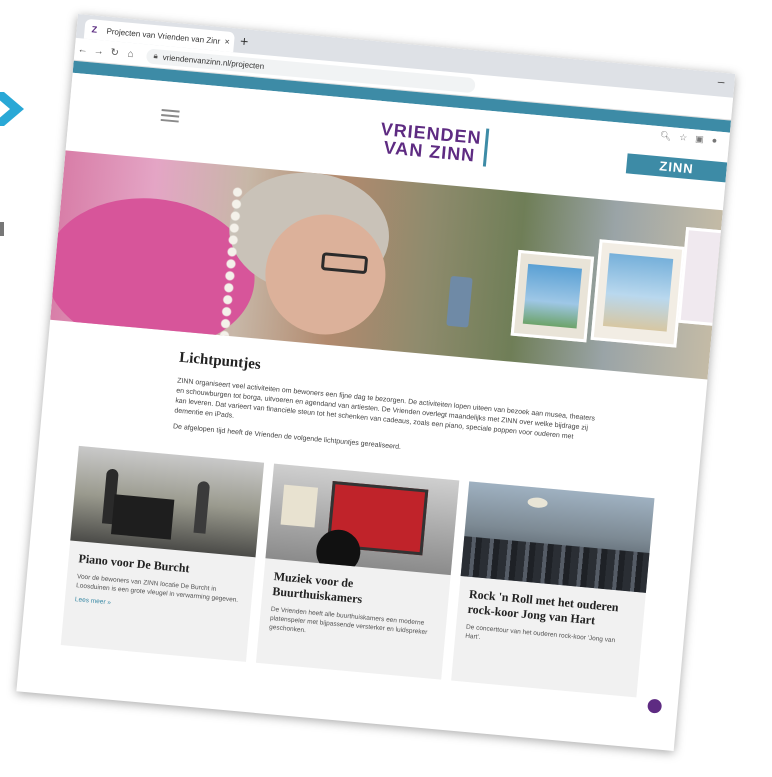  Describe the element at coordinates (434, 143) in the screenshot. I see `vrienden-van-zinn-logo: VRIENDEN VAN ZINN` at that location.